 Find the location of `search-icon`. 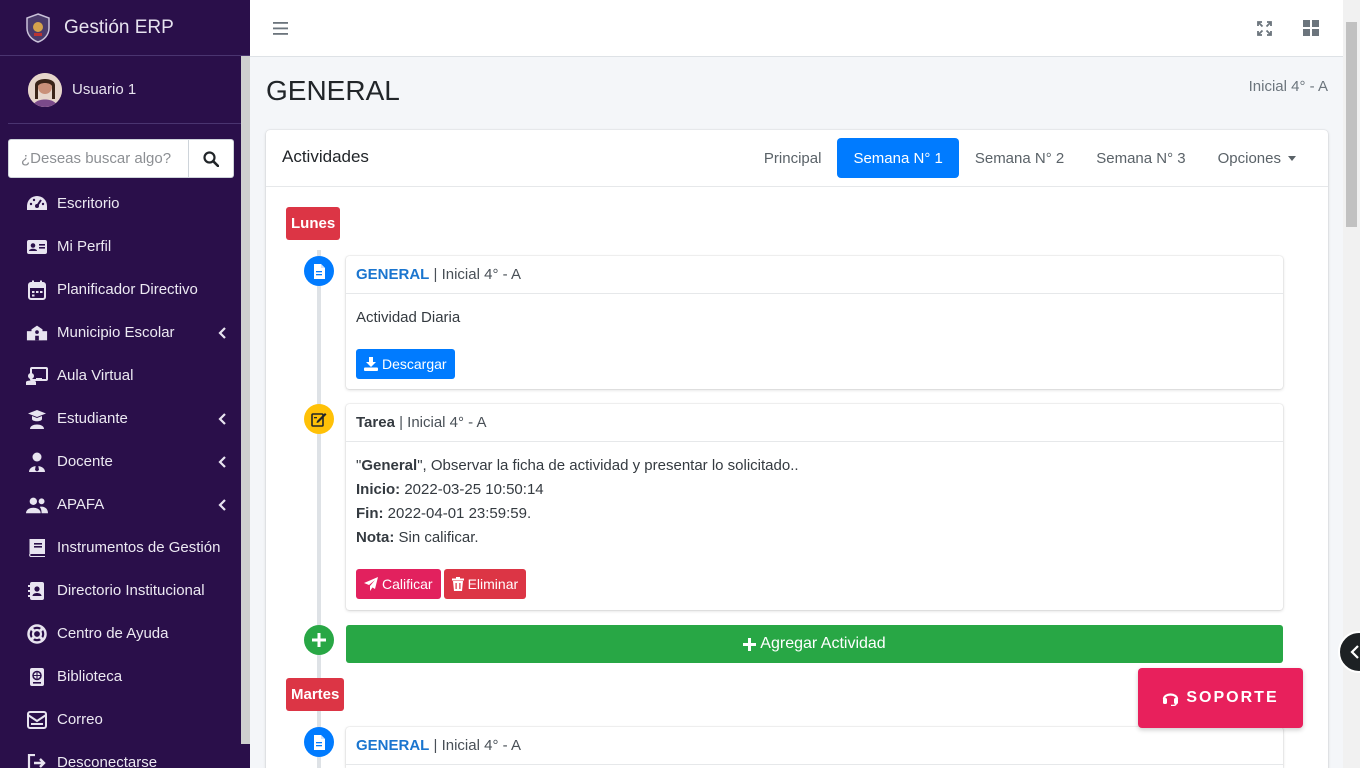

search-icon is located at coordinates (211, 158).